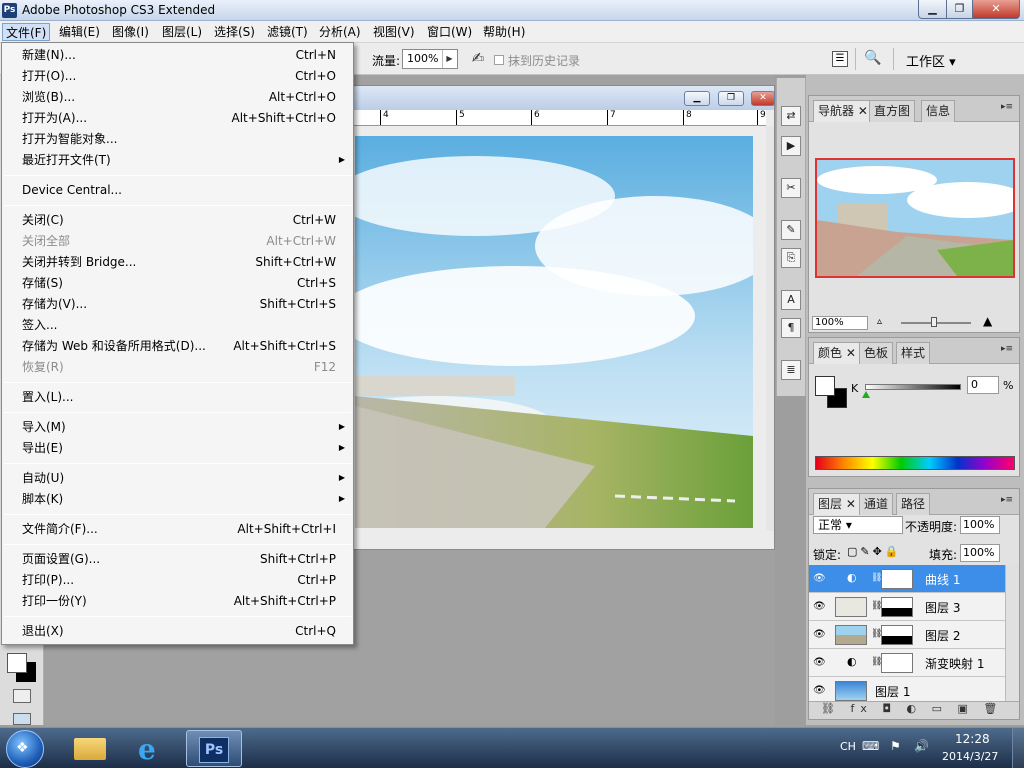  I want to click on tab-navigator: 导航器 ✕, so click(843, 111).